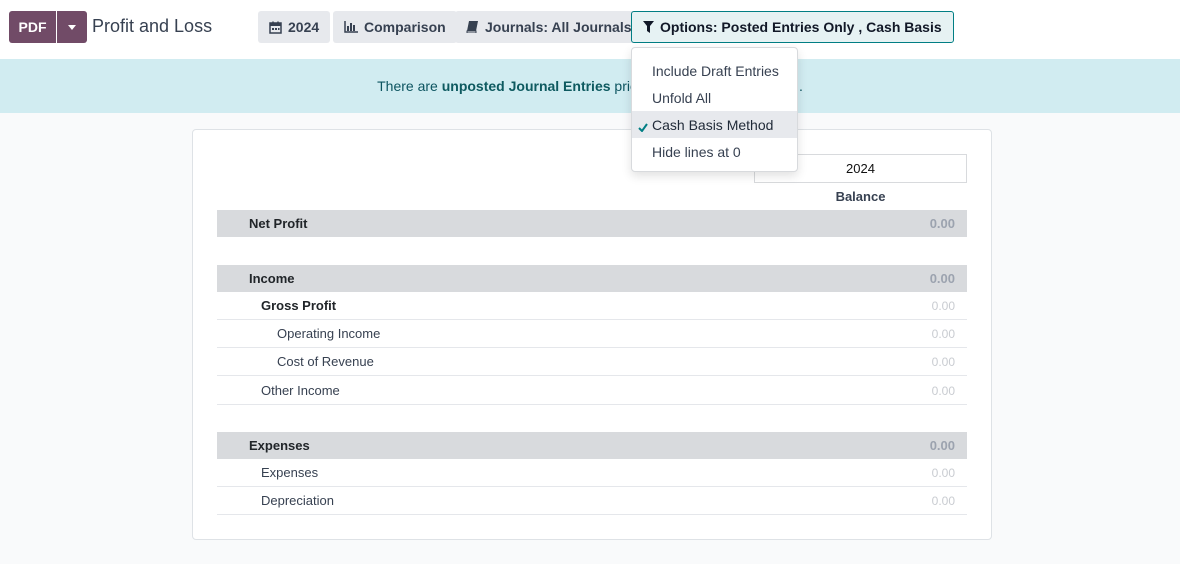  What do you see at coordinates (272, 278) in the screenshot?
I see `row-label: Income` at bounding box center [272, 278].